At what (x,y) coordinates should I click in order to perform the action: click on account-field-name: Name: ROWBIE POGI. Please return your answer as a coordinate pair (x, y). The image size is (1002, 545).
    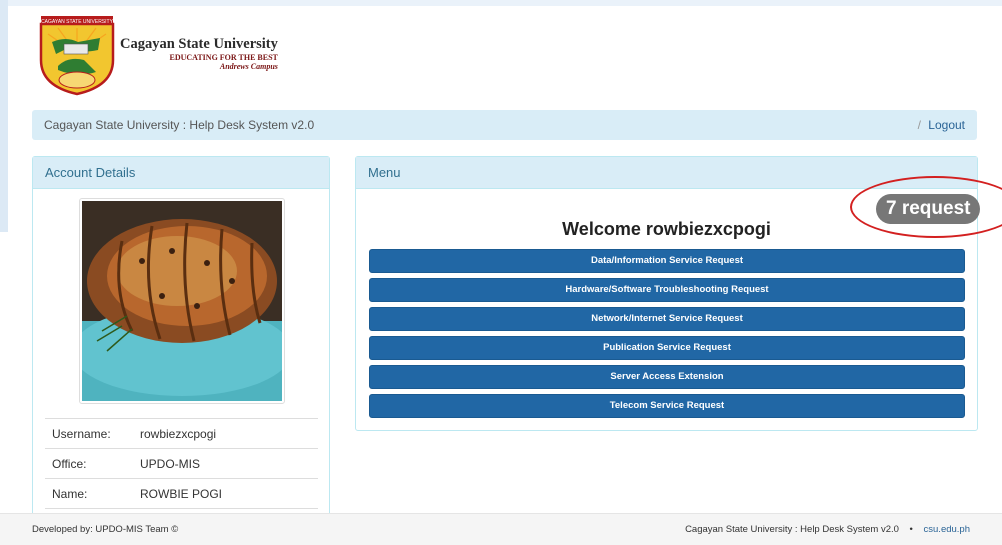
    Looking at the image, I should click on (181, 494).